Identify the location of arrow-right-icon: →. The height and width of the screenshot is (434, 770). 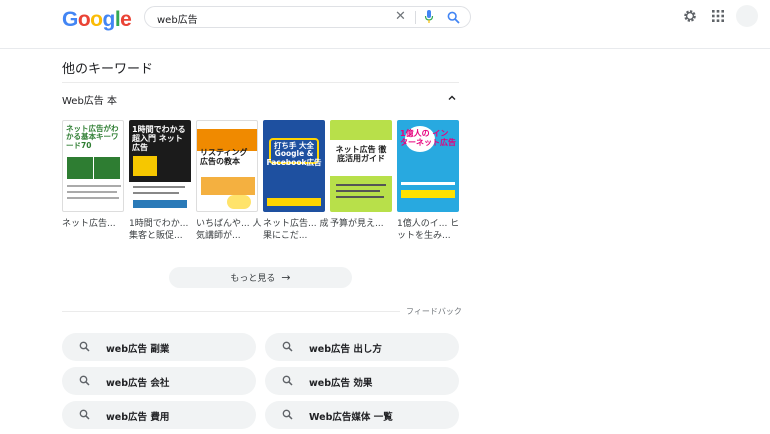
(286, 277).